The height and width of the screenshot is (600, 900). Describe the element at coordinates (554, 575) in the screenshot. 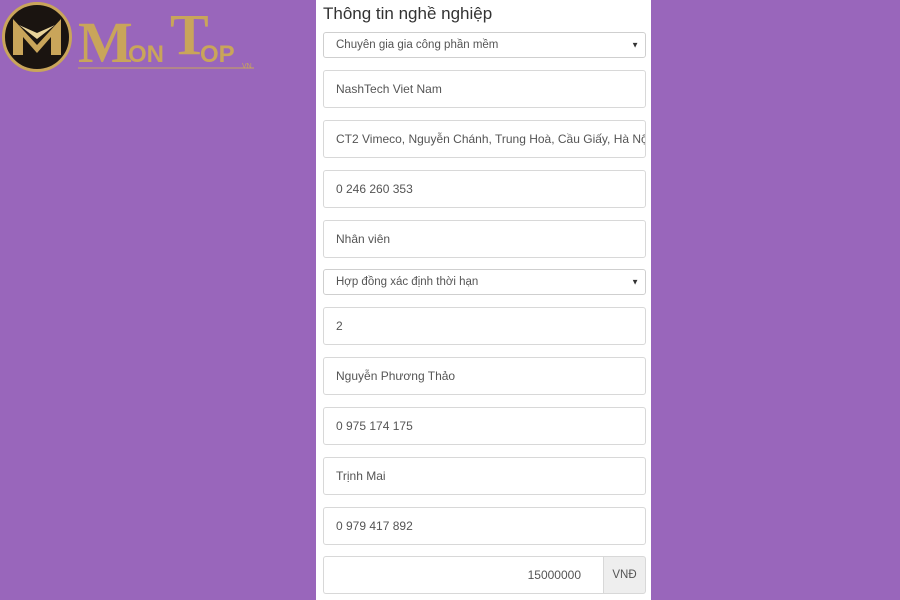

I see `salary-value: 15000000` at that location.